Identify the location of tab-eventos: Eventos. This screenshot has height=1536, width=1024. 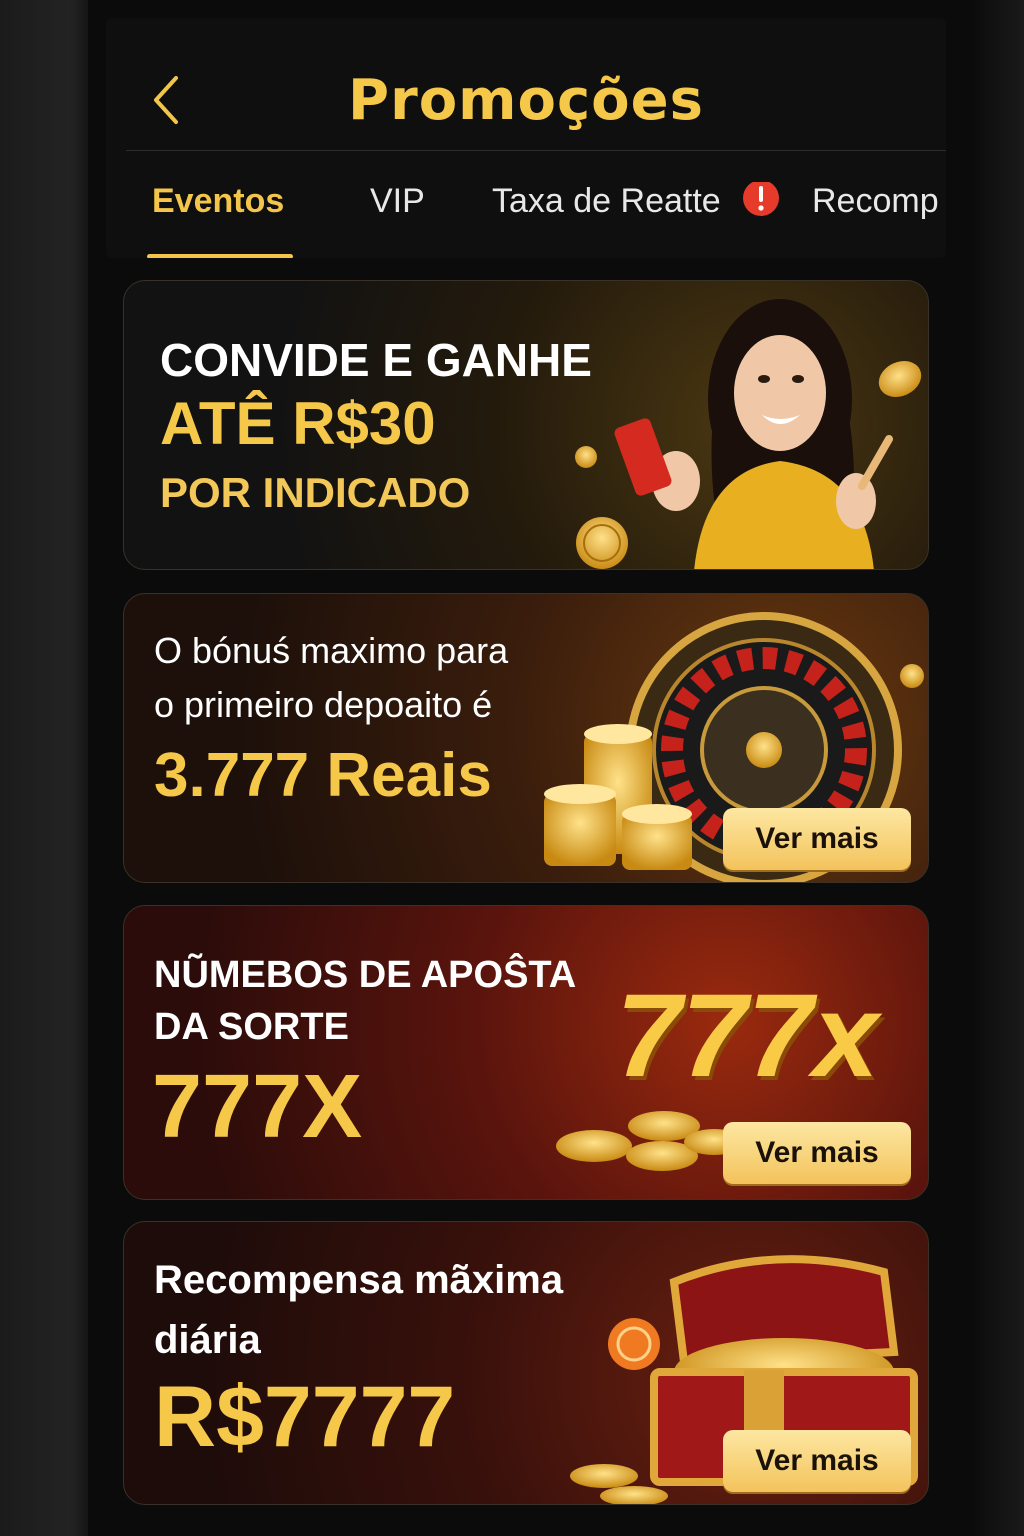
(218, 220).